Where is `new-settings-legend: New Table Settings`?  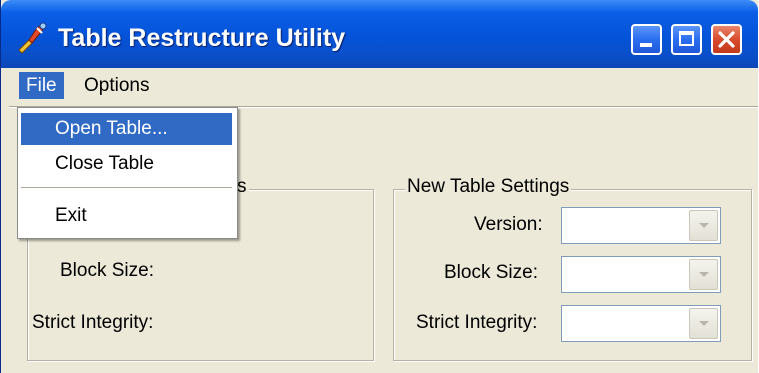
new-settings-legend: New Table Settings is located at coordinates (488, 187).